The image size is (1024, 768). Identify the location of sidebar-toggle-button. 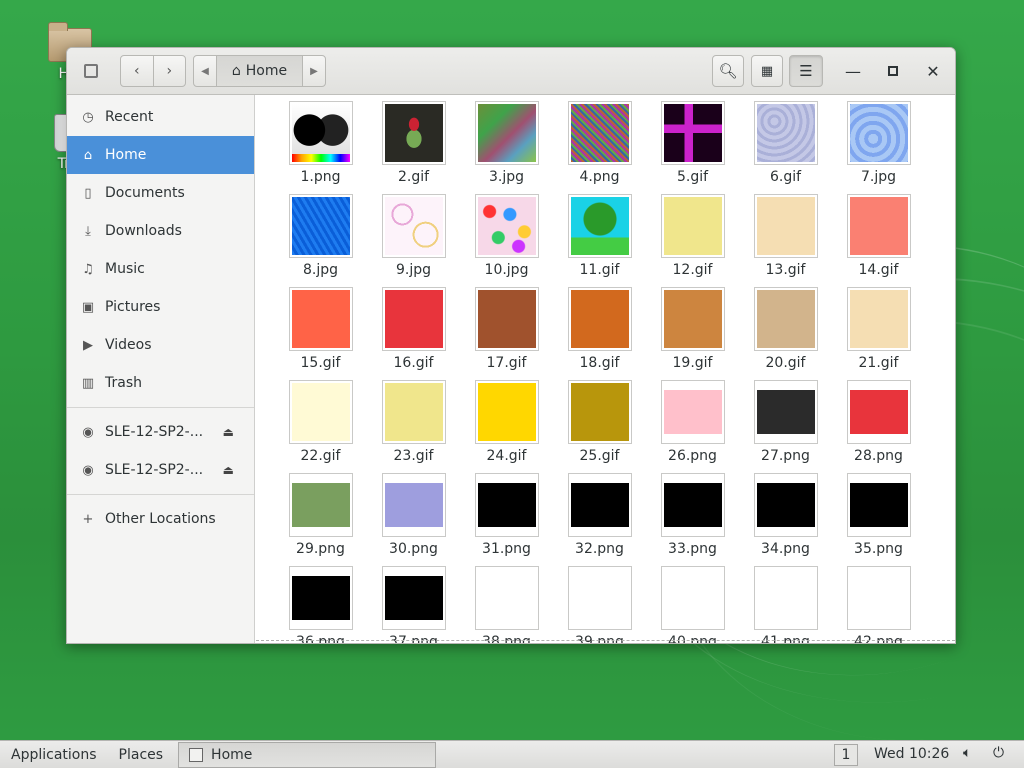
(91, 71).